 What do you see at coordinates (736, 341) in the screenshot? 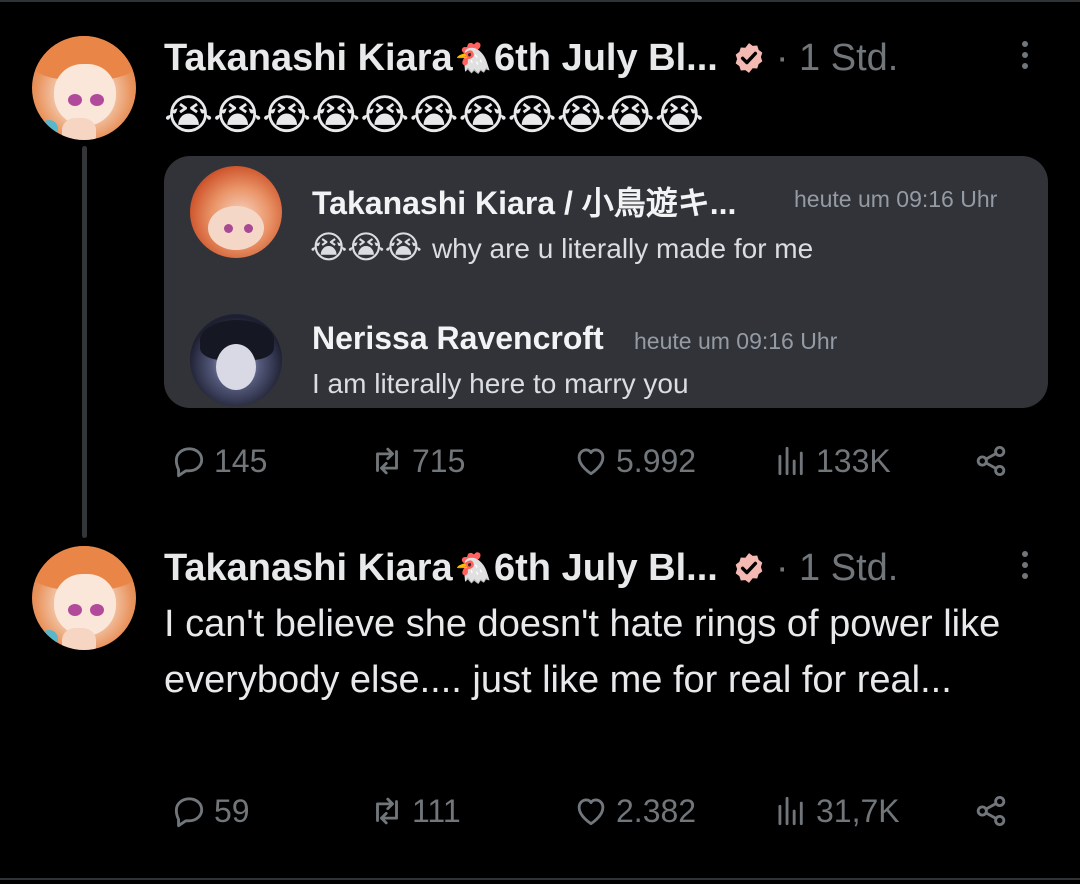
I see `embed-timestamp-2: heute um 09:16 Uhr` at bounding box center [736, 341].